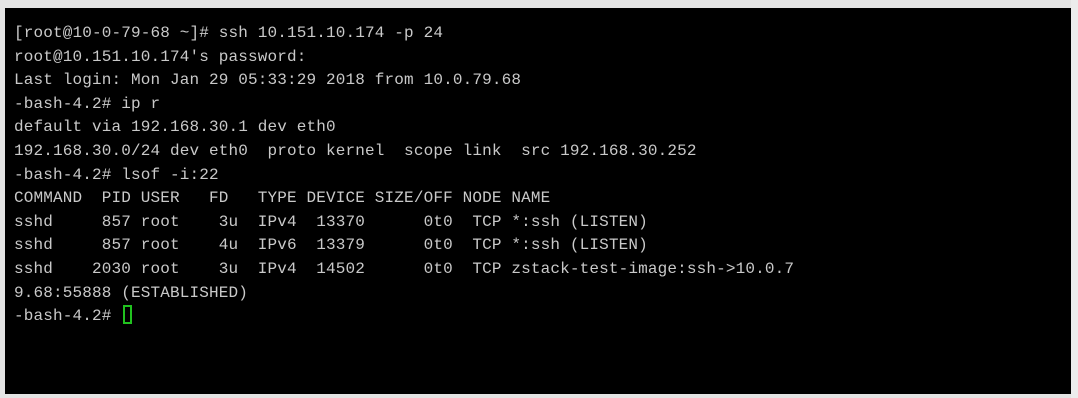  I want to click on terminal-prompt-line: -bash-4.2#, so click(542, 317).